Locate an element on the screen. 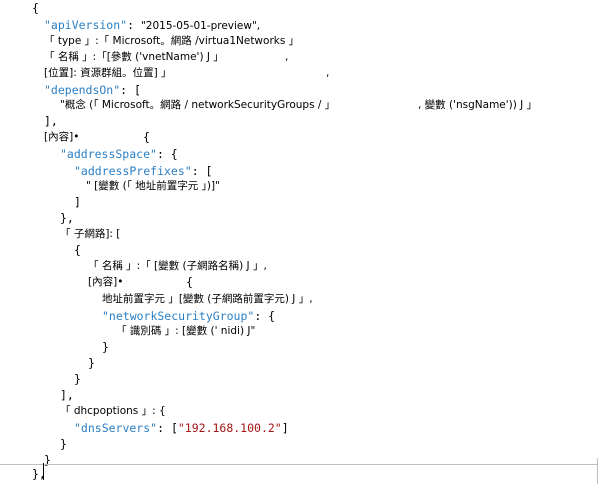 The height and width of the screenshot is (484, 608). code-line-5: [位置]: 資源群組。位置] 」 is located at coordinates (108, 73).